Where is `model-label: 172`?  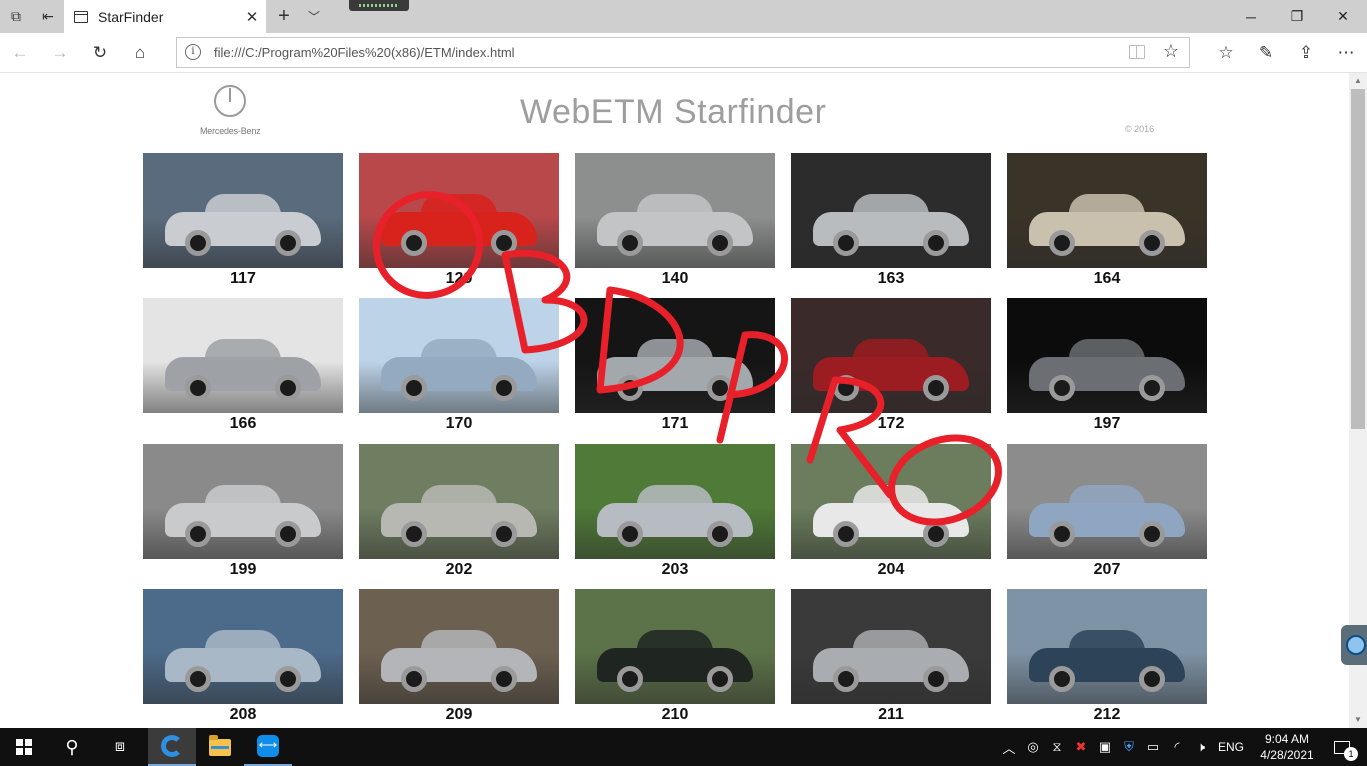
model-label: 172 is located at coordinates (891, 424).